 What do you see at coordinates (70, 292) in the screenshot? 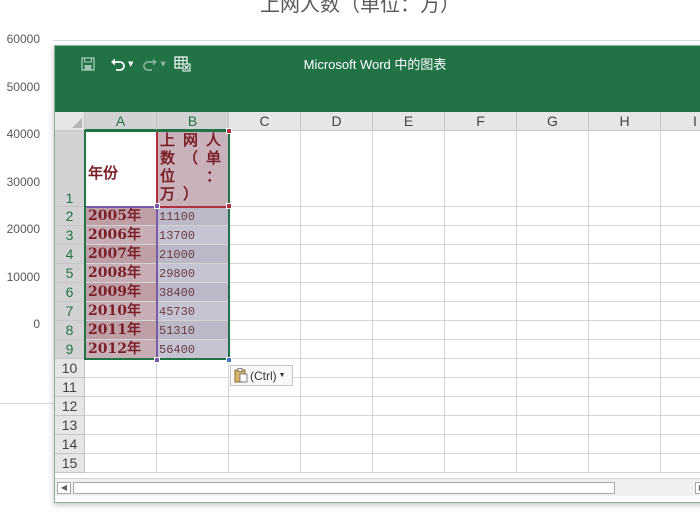
I see `row-header-6: 6` at bounding box center [70, 292].